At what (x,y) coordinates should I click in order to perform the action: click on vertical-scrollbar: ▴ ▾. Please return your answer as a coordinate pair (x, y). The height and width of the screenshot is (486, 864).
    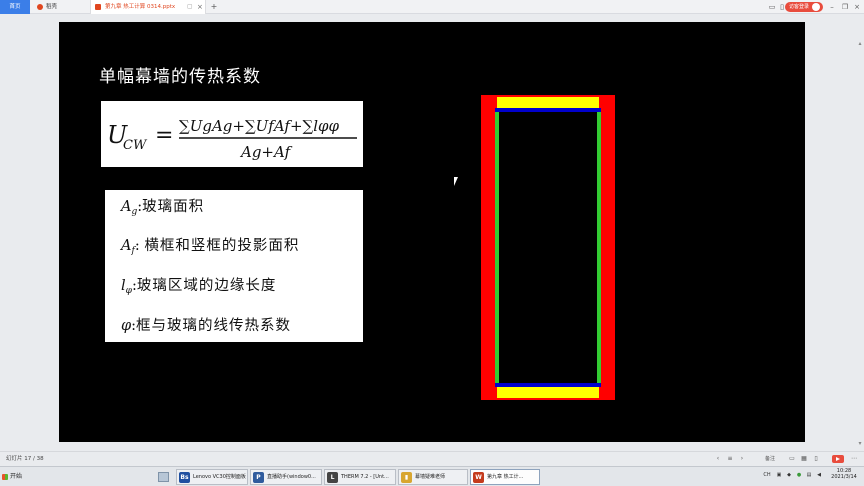
    Looking at the image, I should click on (860, 246).